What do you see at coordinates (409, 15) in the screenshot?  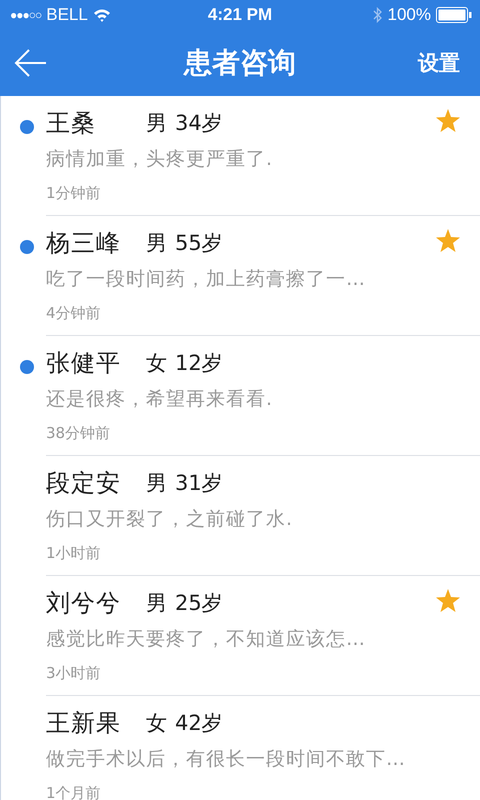 I see `battery-percentage: 100%` at bounding box center [409, 15].